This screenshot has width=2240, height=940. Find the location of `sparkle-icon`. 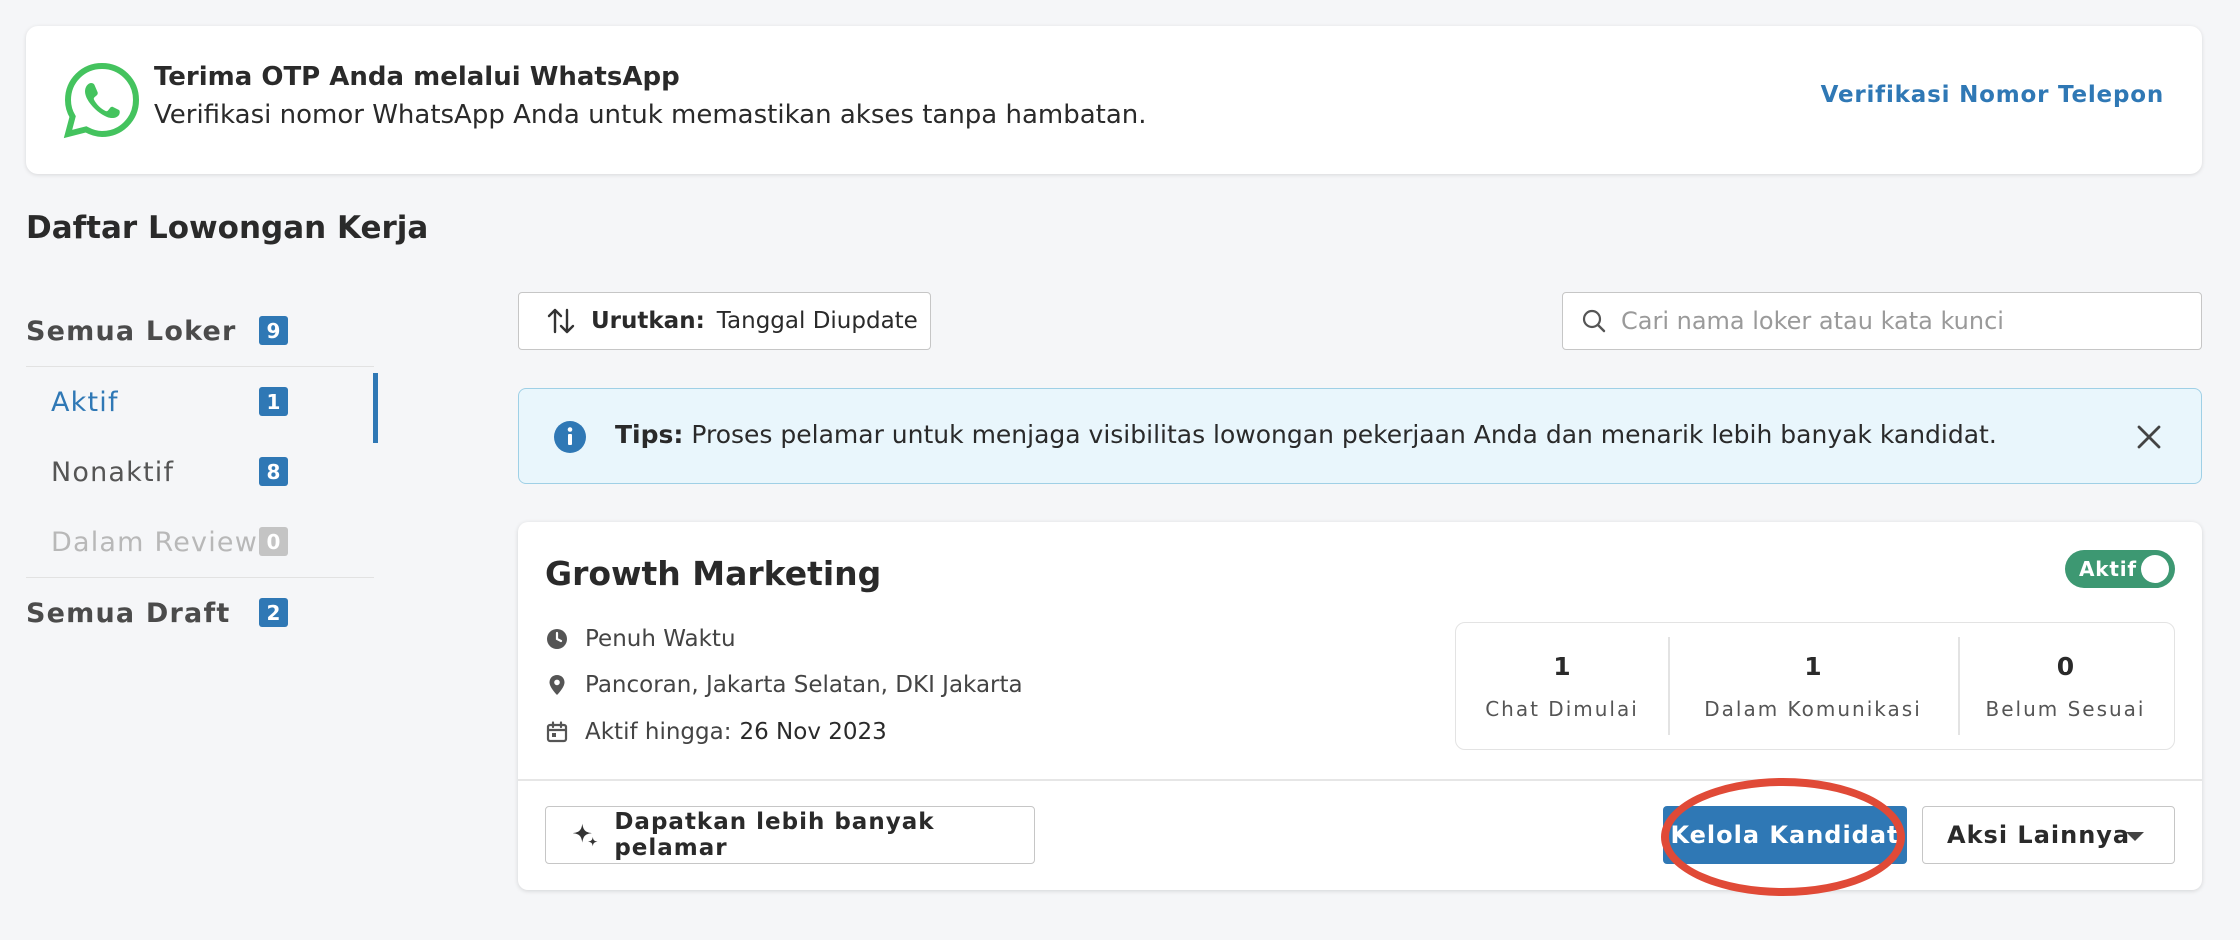

sparkle-icon is located at coordinates (585, 835).